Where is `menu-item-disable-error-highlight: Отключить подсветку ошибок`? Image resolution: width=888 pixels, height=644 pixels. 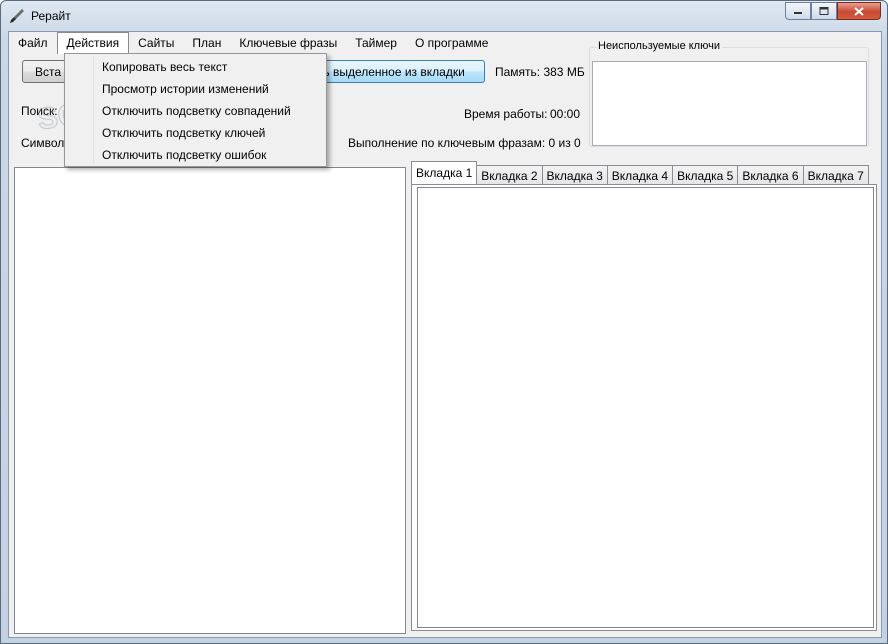 menu-item-disable-error-highlight: Отключить подсветку ошибок is located at coordinates (195, 155).